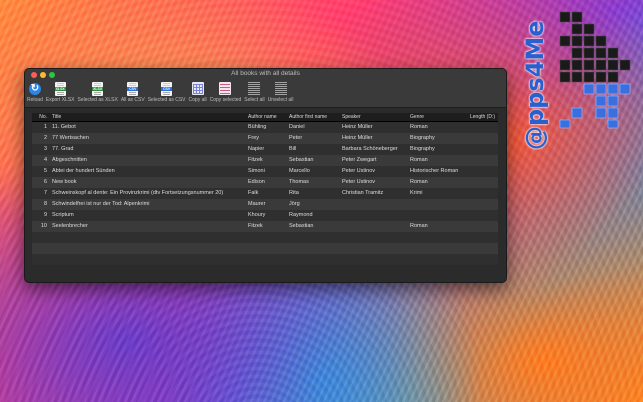 The image size is (643, 402). I want to click on copy-all-button: Copy all, so click(198, 91).